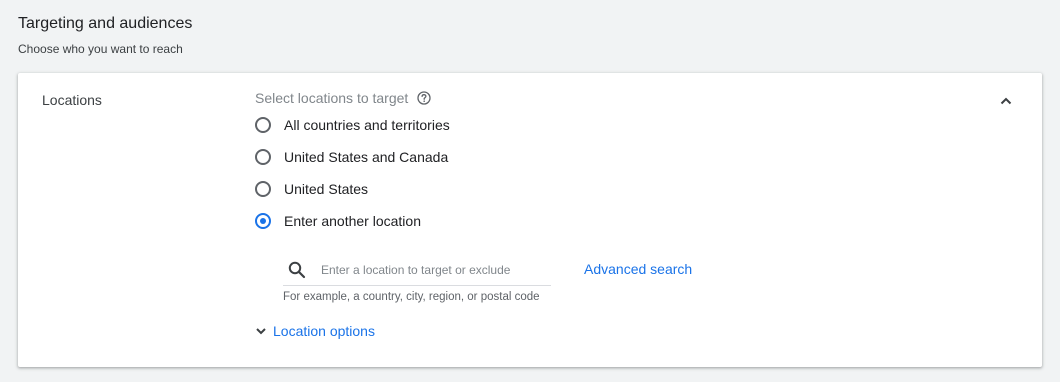  I want to click on radio-option-us: United States, so click(311, 189).